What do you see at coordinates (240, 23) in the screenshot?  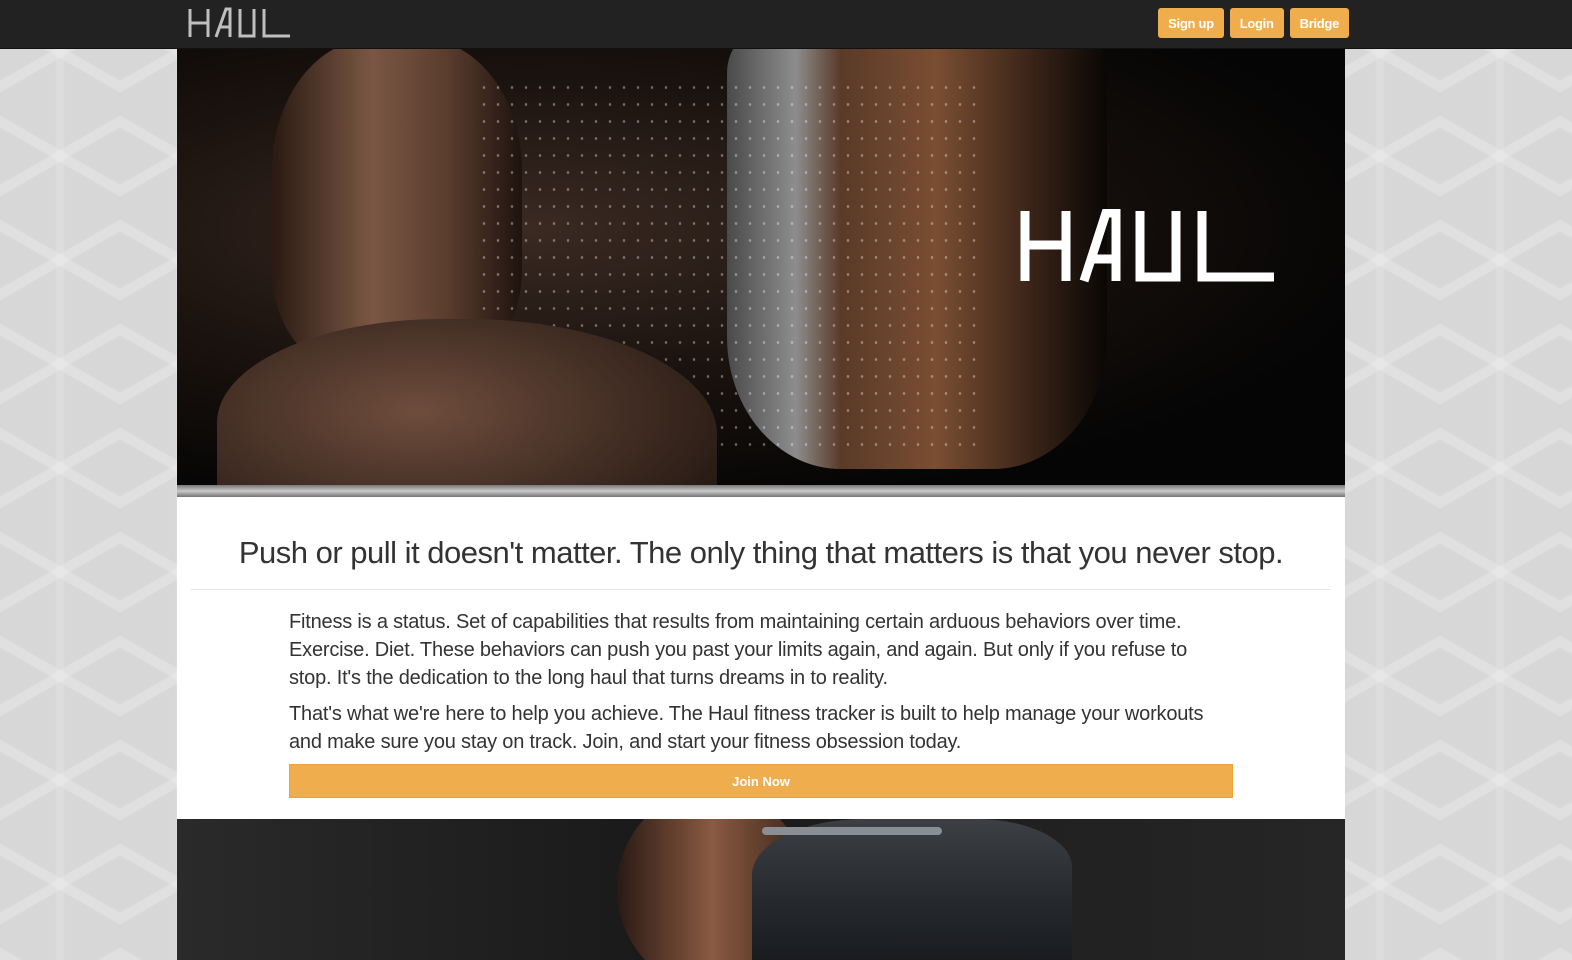 I see `haul-logo` at bounding box center [240, 23].